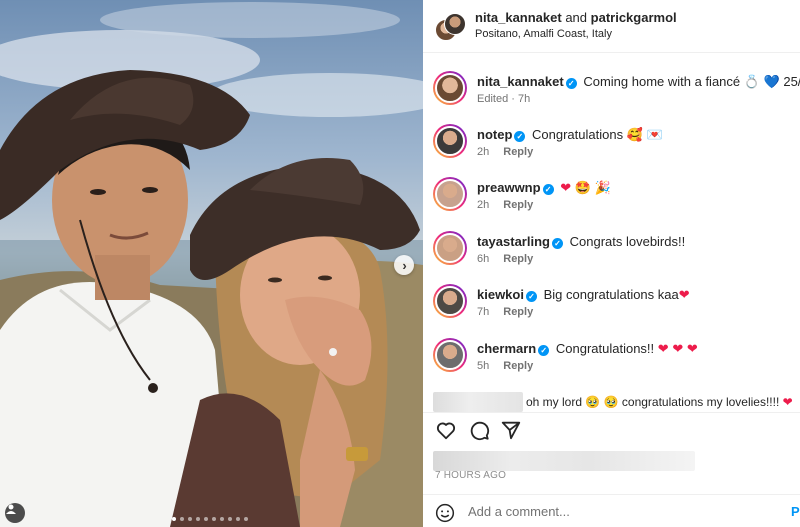 This screenshot has width=800, height=527. What do you see at coordinates (513, 241) in the screenshot?
I see `comment-username: tayastarling` at bounding box center [513, 241].